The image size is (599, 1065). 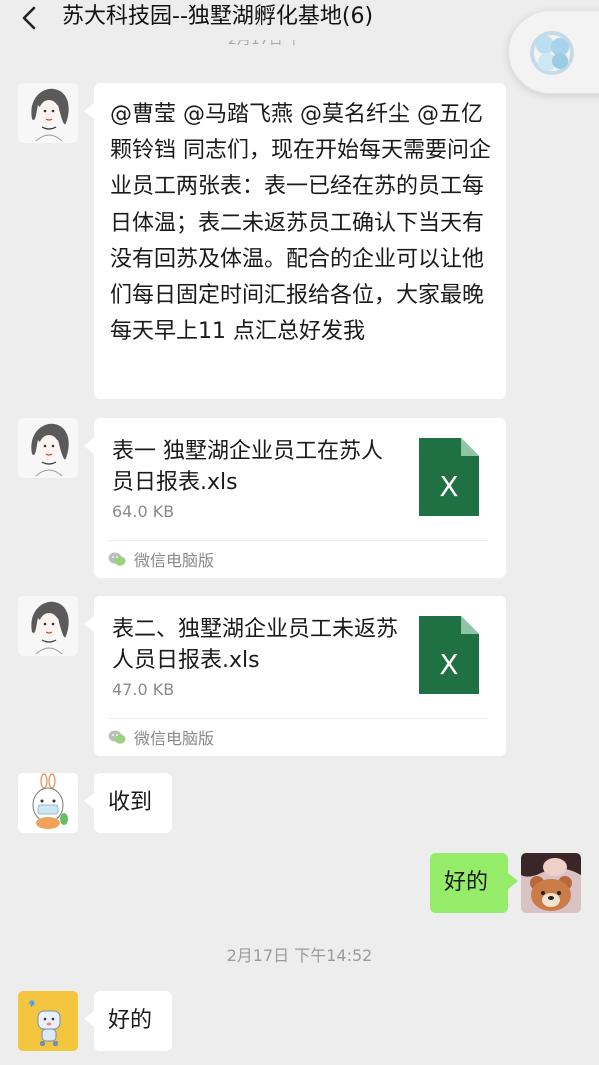 I want to click on avatar-self, so click(x=551, y=883).